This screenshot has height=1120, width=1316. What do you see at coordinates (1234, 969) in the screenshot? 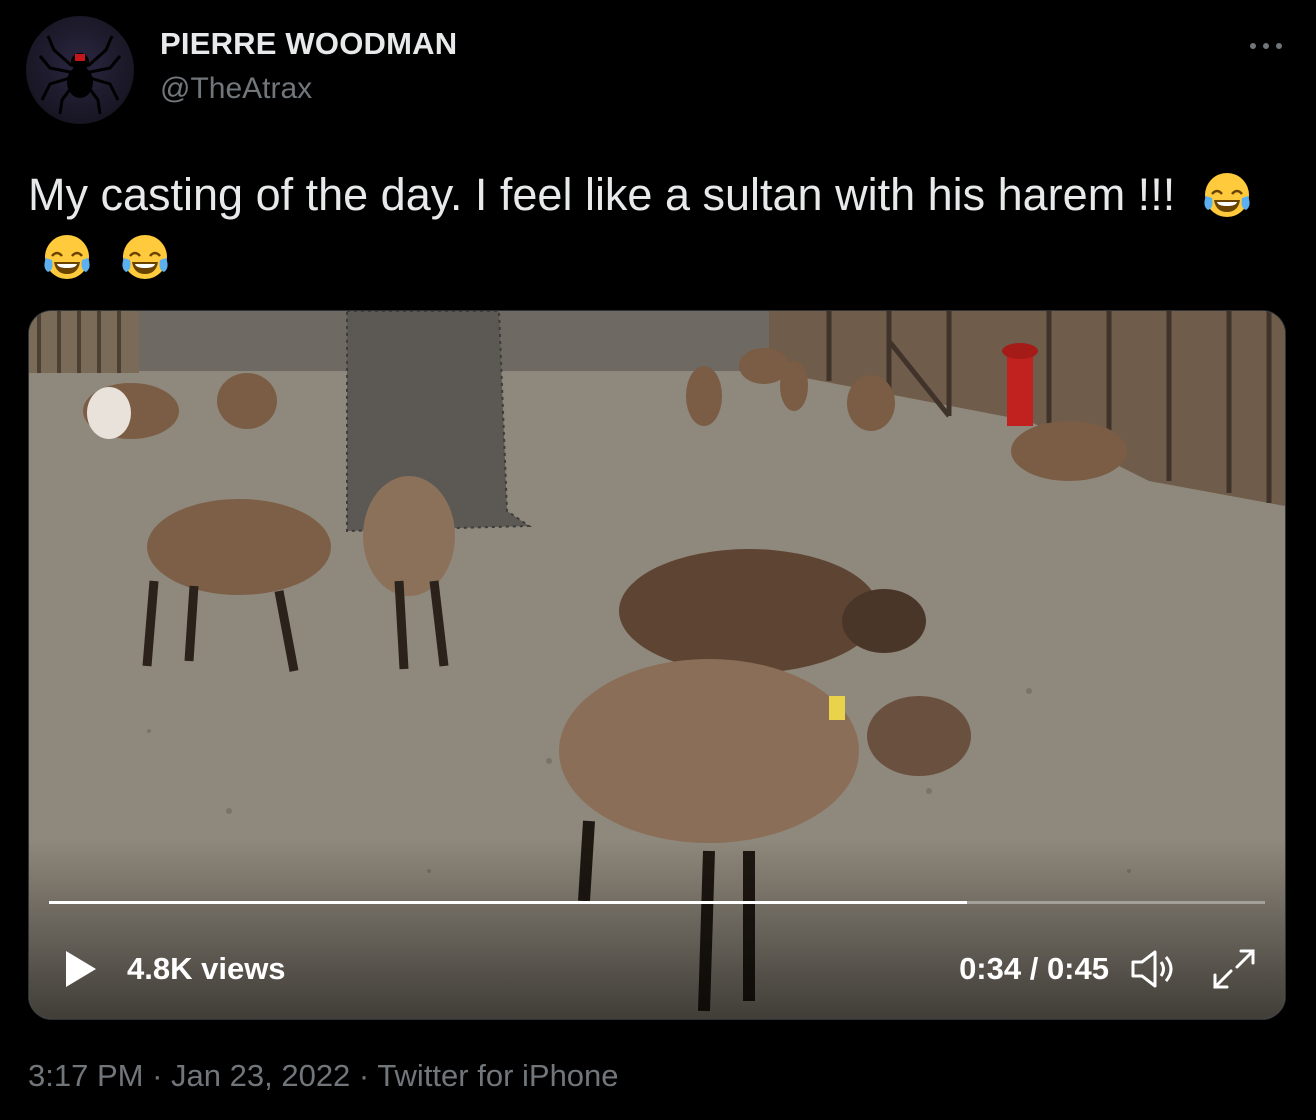
I see `fullscreen-icon` at bounding box center [1234, 969].